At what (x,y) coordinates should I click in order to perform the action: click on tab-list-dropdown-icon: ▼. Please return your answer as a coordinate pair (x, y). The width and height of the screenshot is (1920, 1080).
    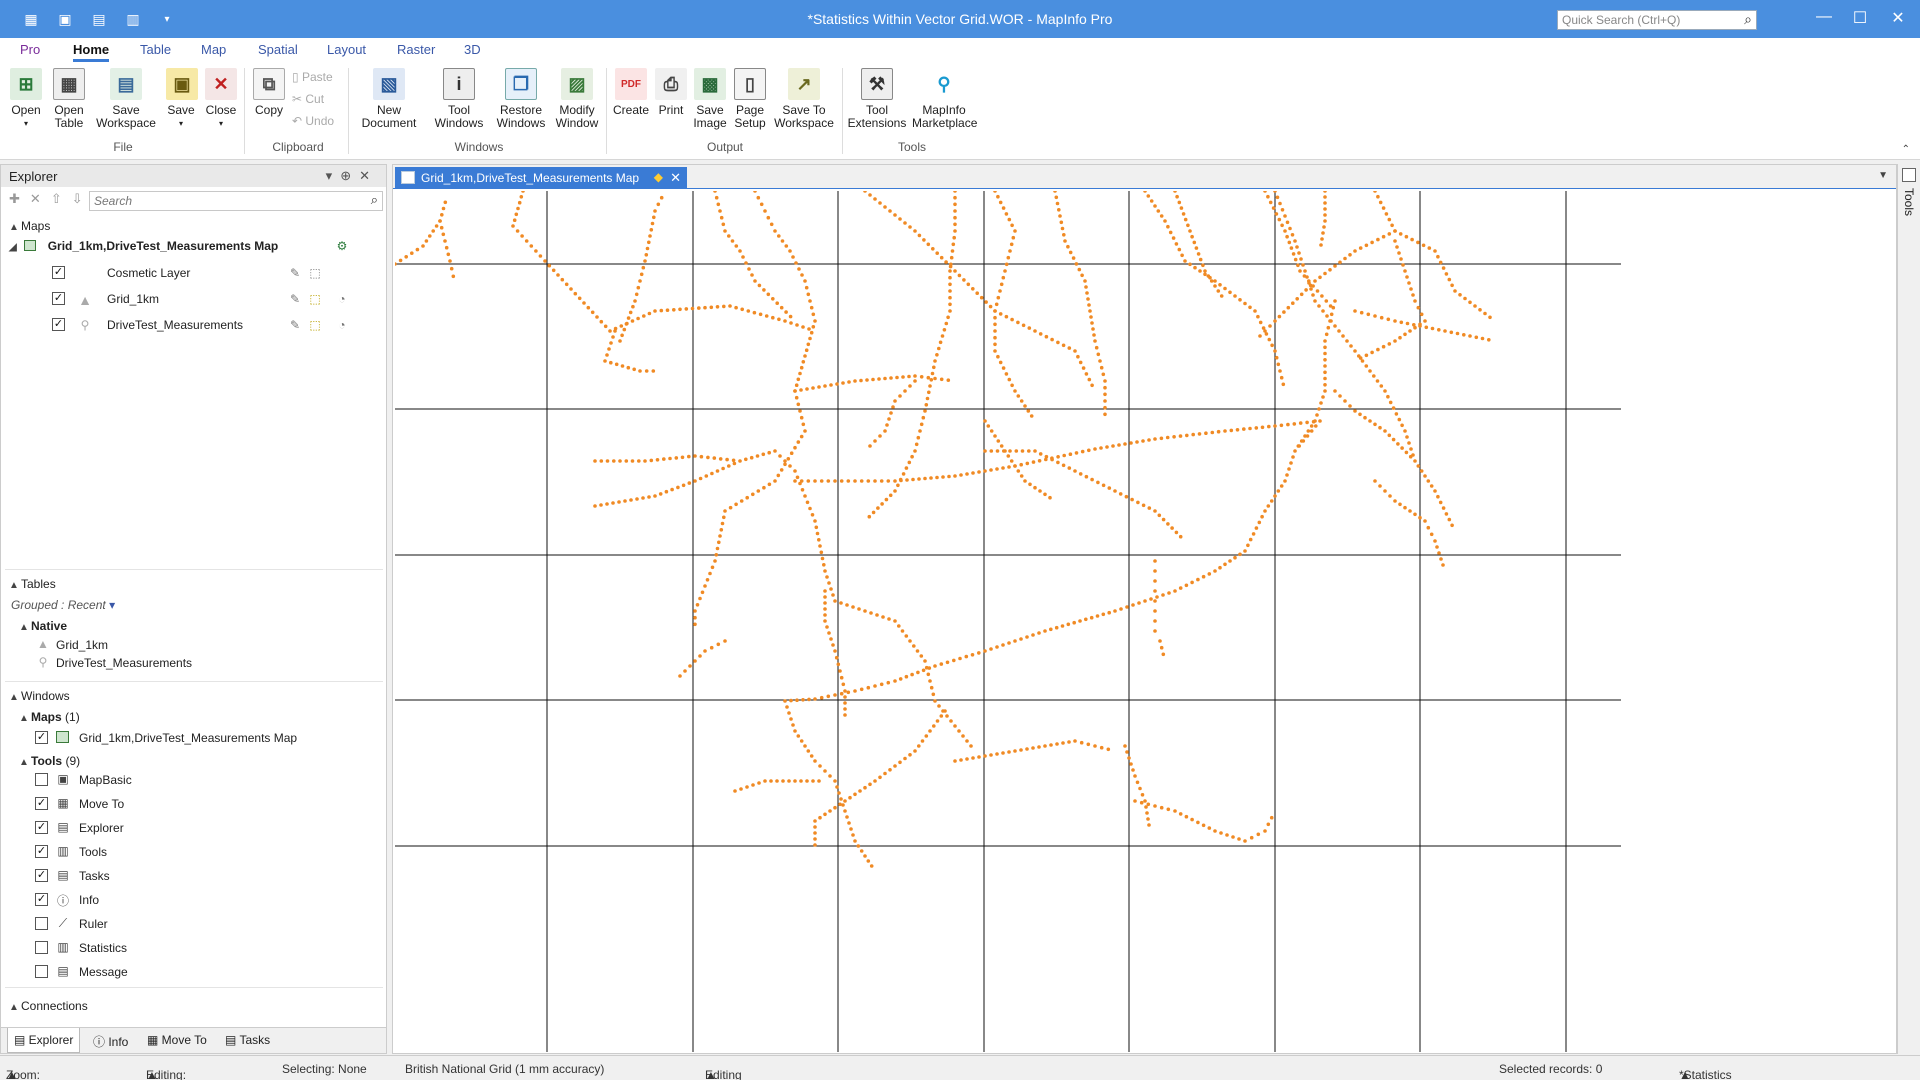
    Looking at the image, I should click on (1883, 175).